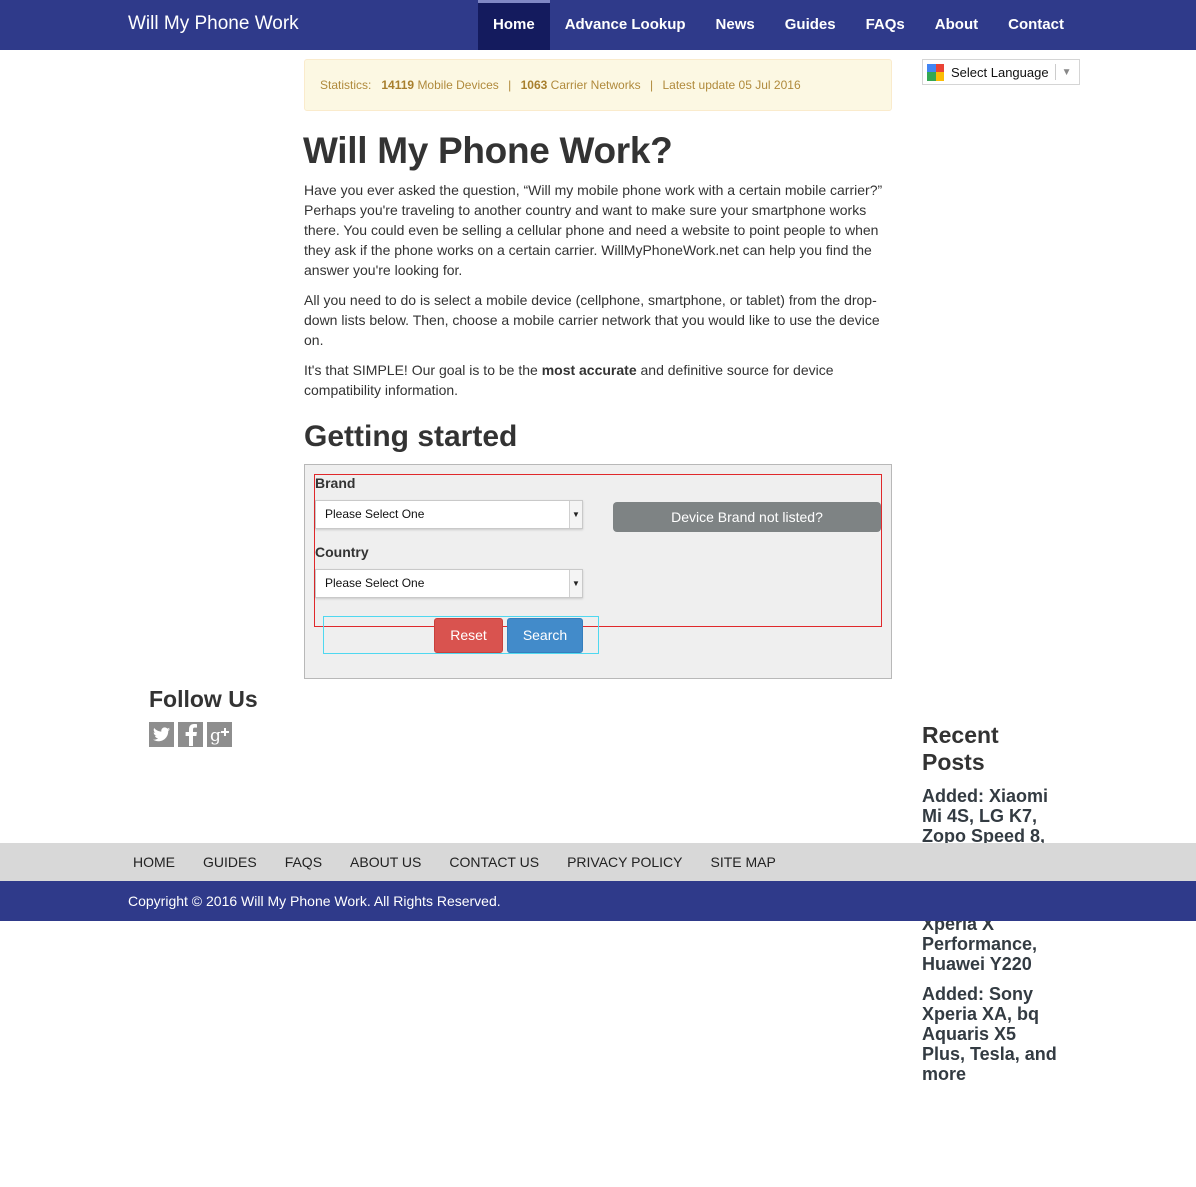 The height and width of the screenshot is (1187, 1196). What do you see at coordinates (458, 85) in the screenshot?
I see `devices-label: Mobile Devices` at bounding box center [458, 85].